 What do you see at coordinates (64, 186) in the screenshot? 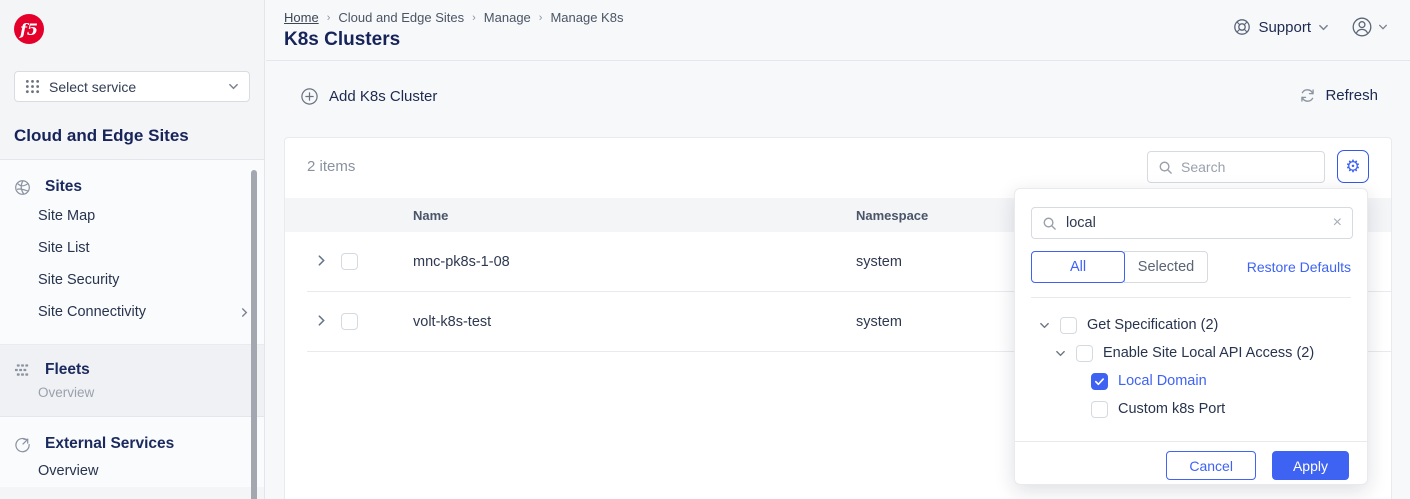
I see `sidebar-section-label: Sites` at bounding box center [64, 186].